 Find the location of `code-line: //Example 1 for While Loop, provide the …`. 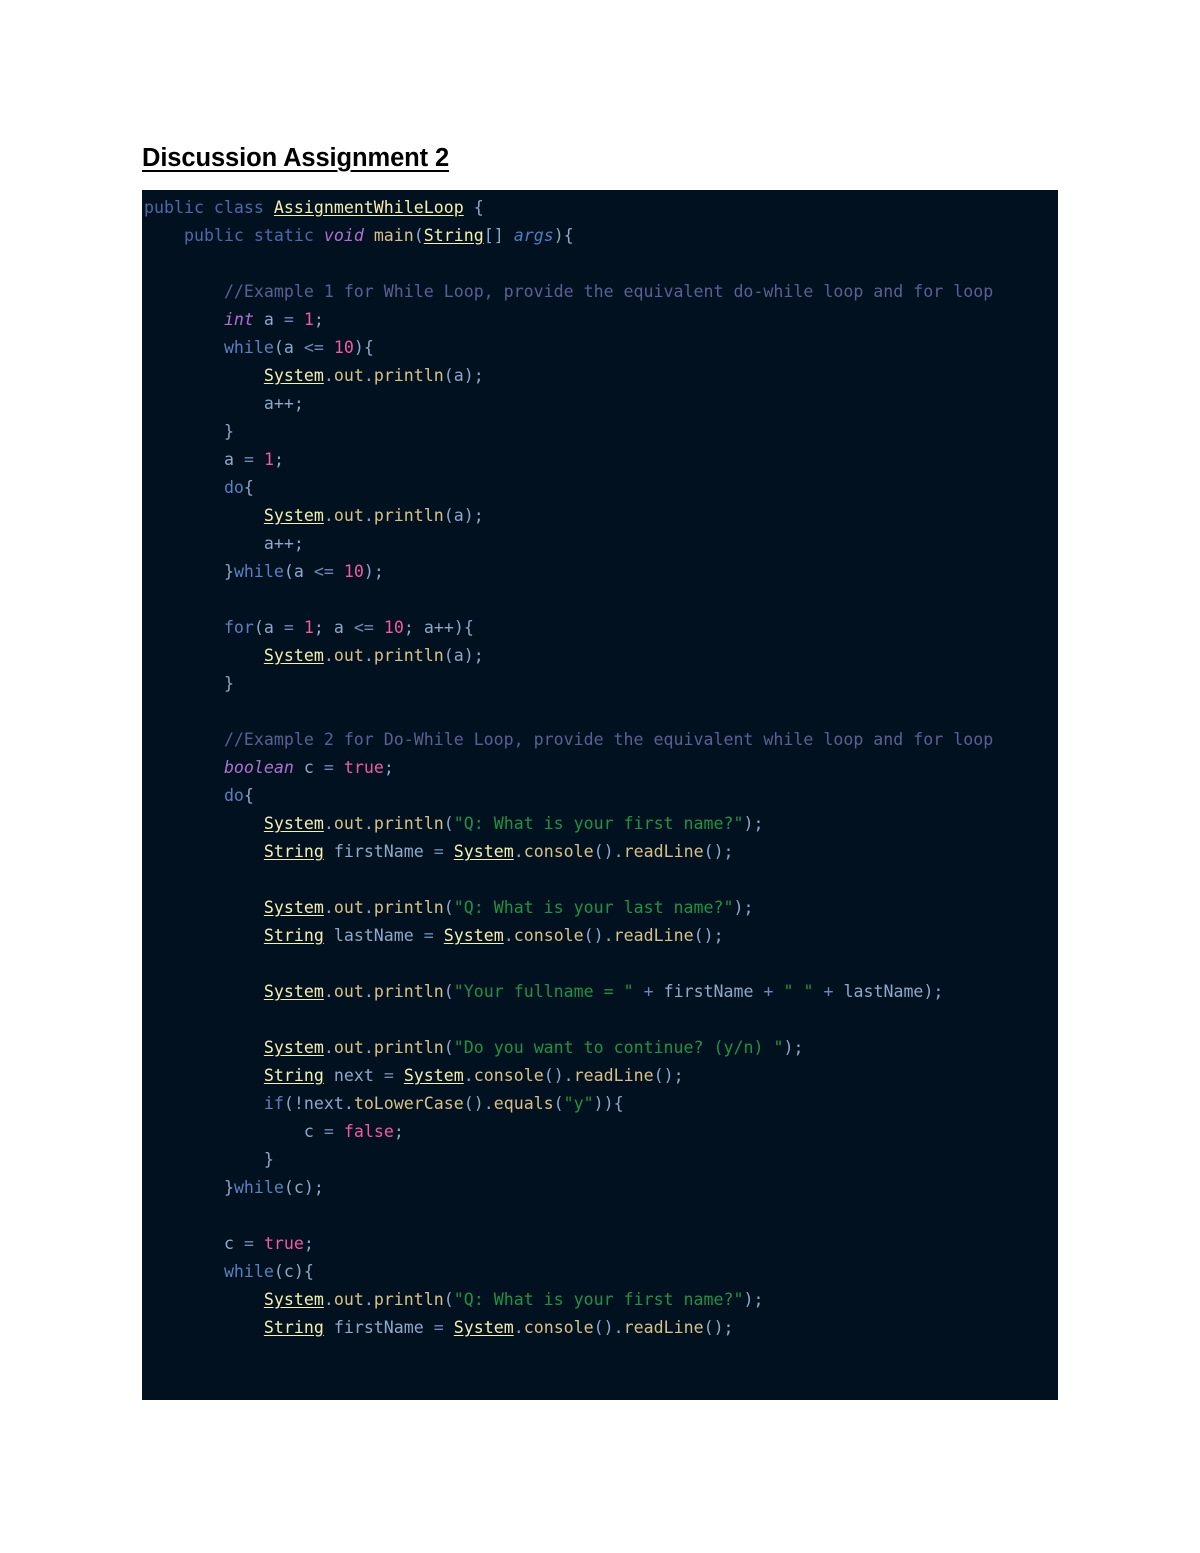

code-line: //Example 1 for While Loop, provide the … is located at coordinates (608, 291).